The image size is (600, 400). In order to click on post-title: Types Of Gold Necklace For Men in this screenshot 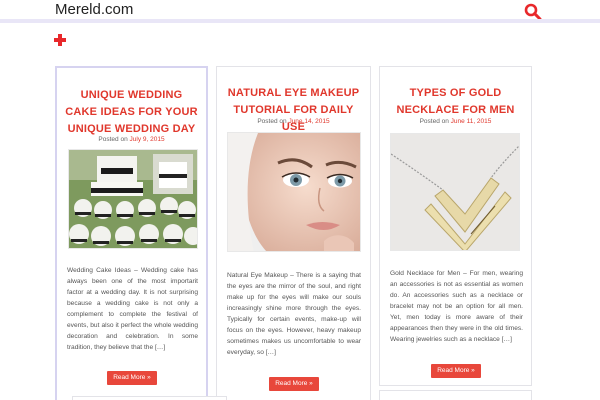, I will do `click(455, 102)`.